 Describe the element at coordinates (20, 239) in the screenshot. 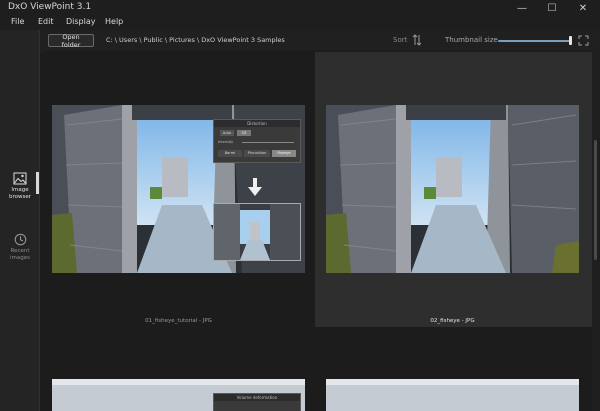

I see `clock-icon` at that location.